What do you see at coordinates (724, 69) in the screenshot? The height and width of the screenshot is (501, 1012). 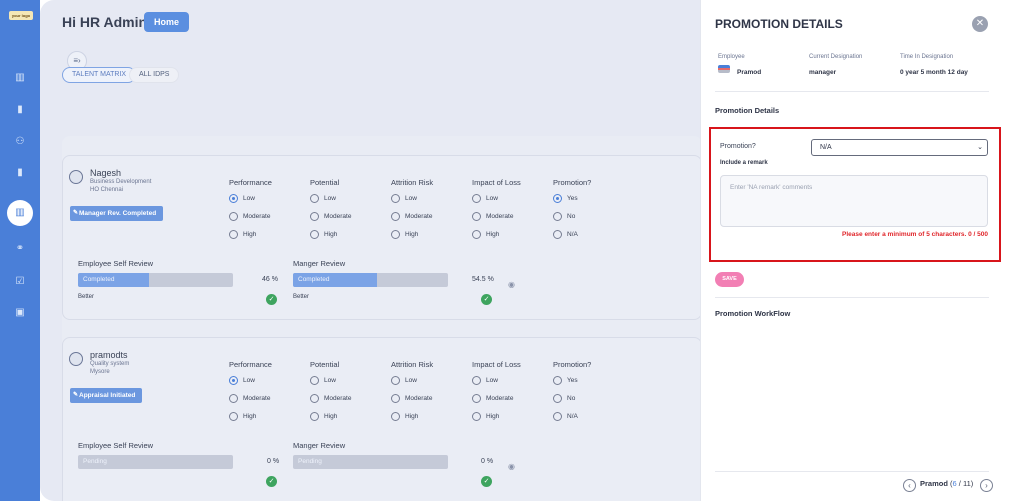 I see `employee-avatar` at bounding box center [724, 69].